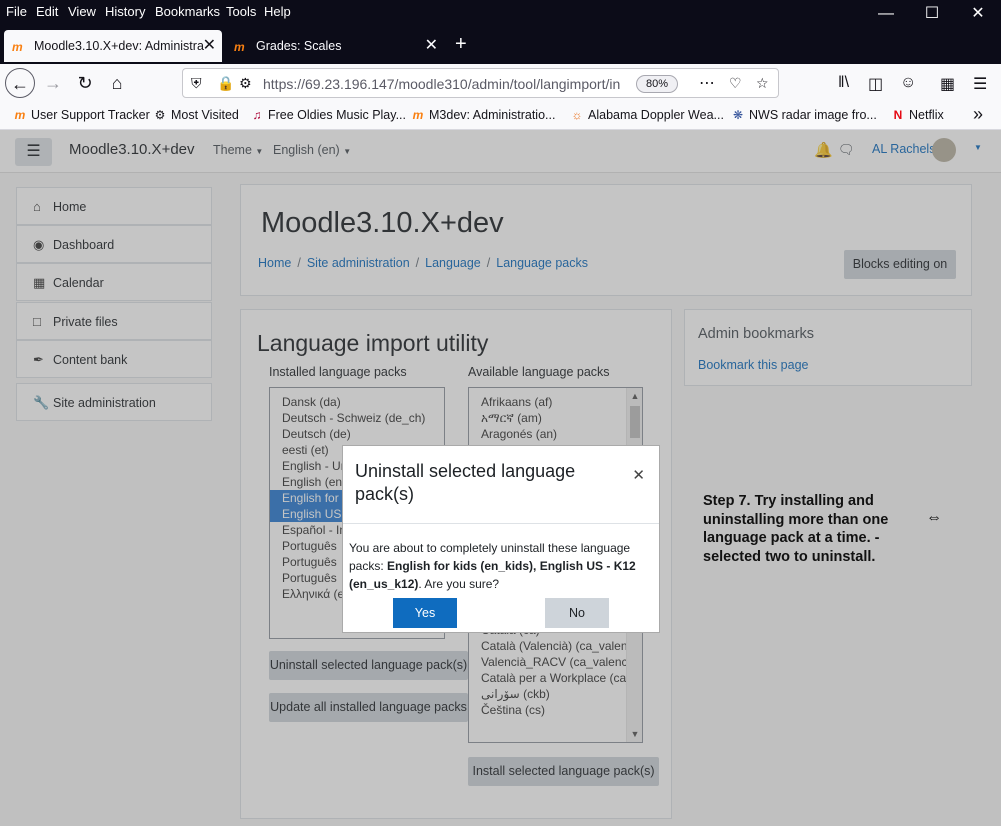 The height and width of the screenshot is (826, 1001). I want to click on tab-grades-scales: m Grades: Scales ✕, so click(336, 46).